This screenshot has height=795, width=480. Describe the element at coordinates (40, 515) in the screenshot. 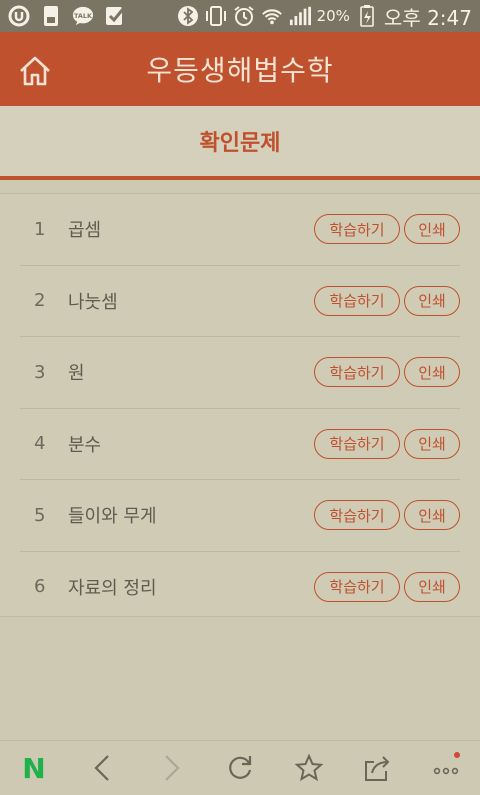

I see `item-number: 5` at that location.